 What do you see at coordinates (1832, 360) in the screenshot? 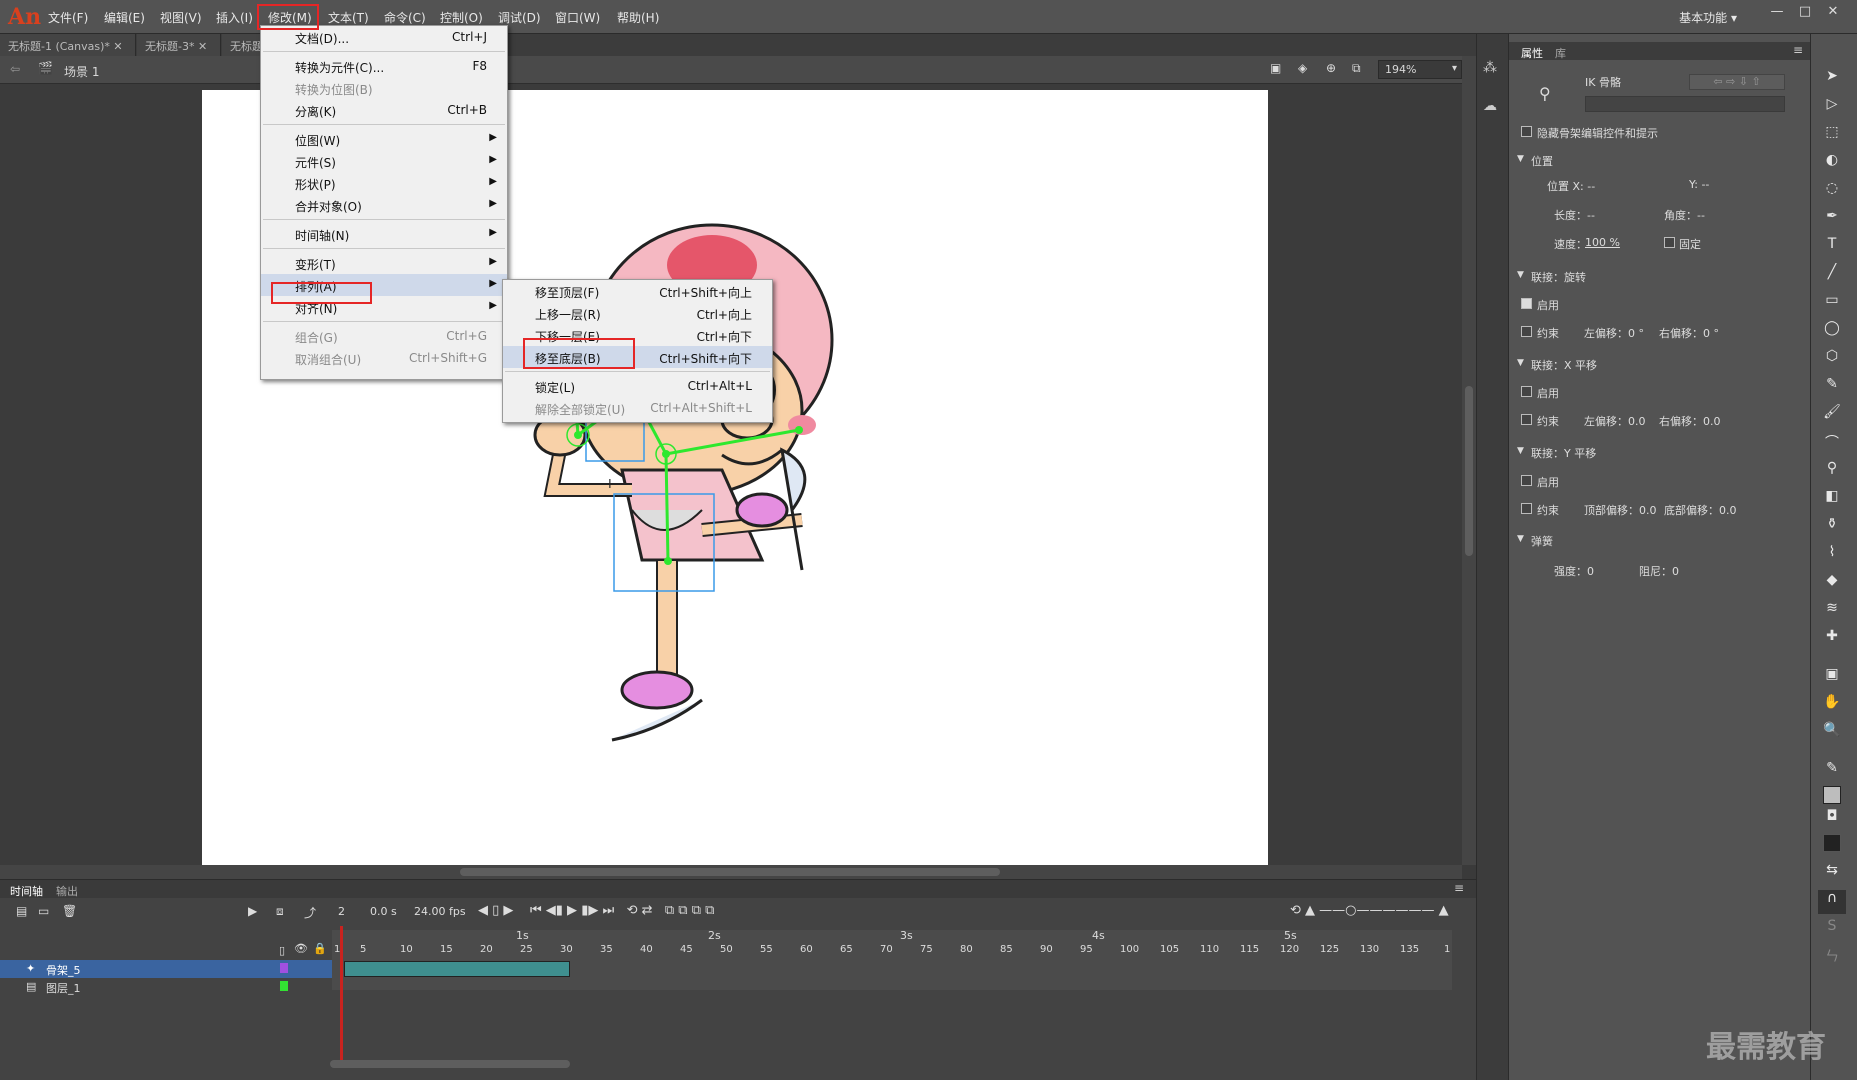
I see `polystar-tool-icon: ⬡` at bounding box center [1832, 360].